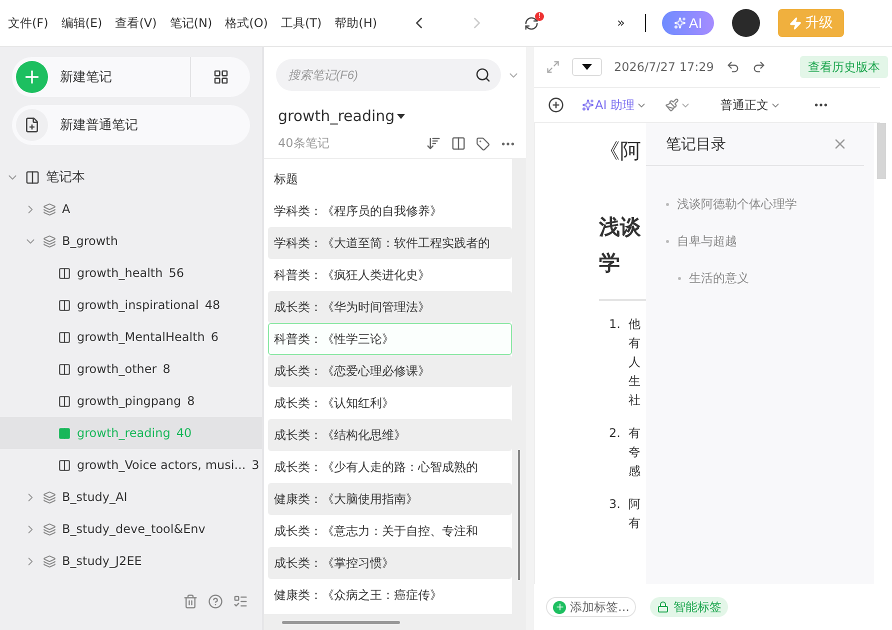 This screenshot has width=892, height=630. What do you see at coordinates (458, 143) in the screenshot?
I see `columns-icon` at bounding box center [458, 143].